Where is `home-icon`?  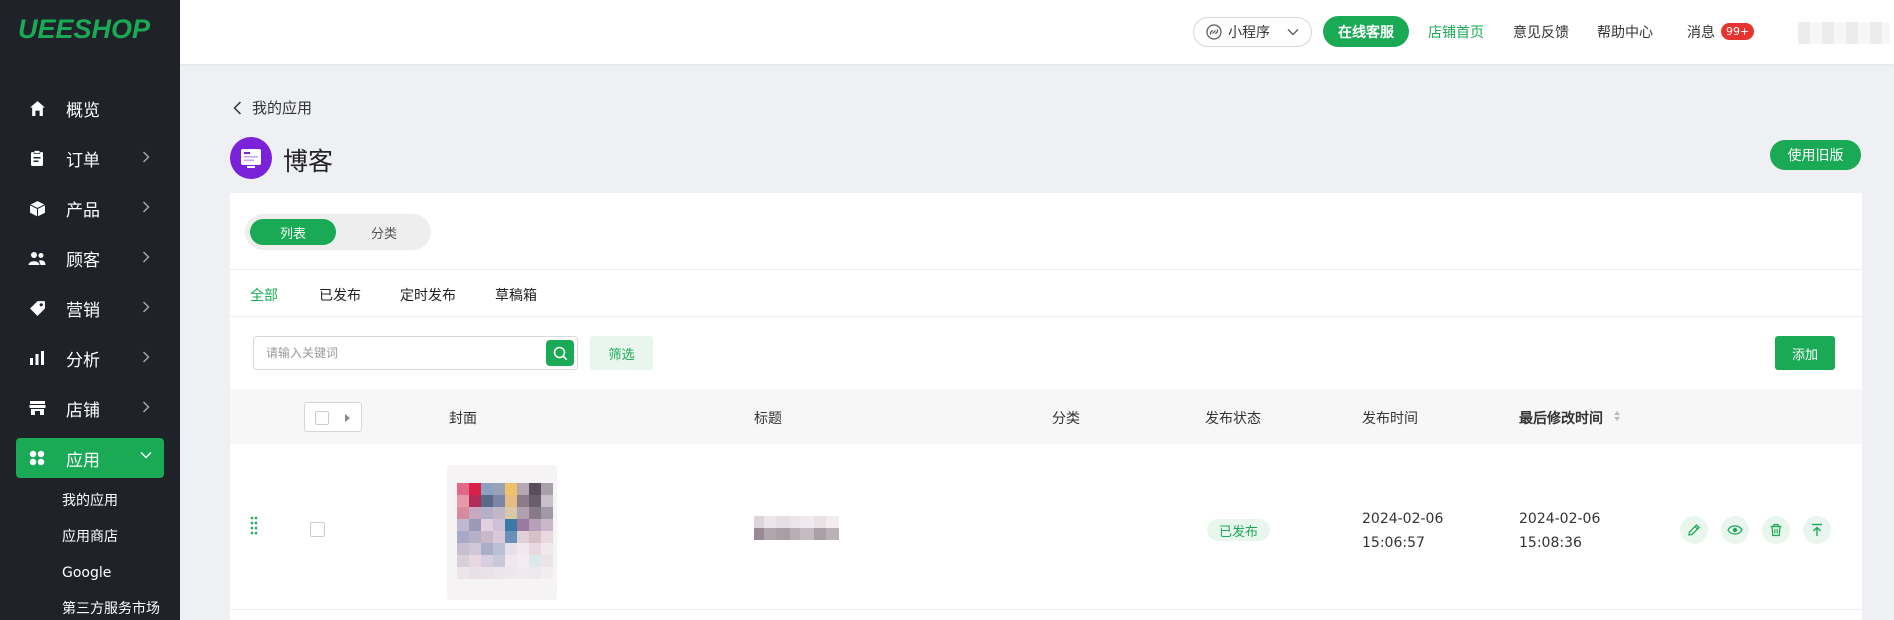
home-icon is located at coordinates (37, 108).